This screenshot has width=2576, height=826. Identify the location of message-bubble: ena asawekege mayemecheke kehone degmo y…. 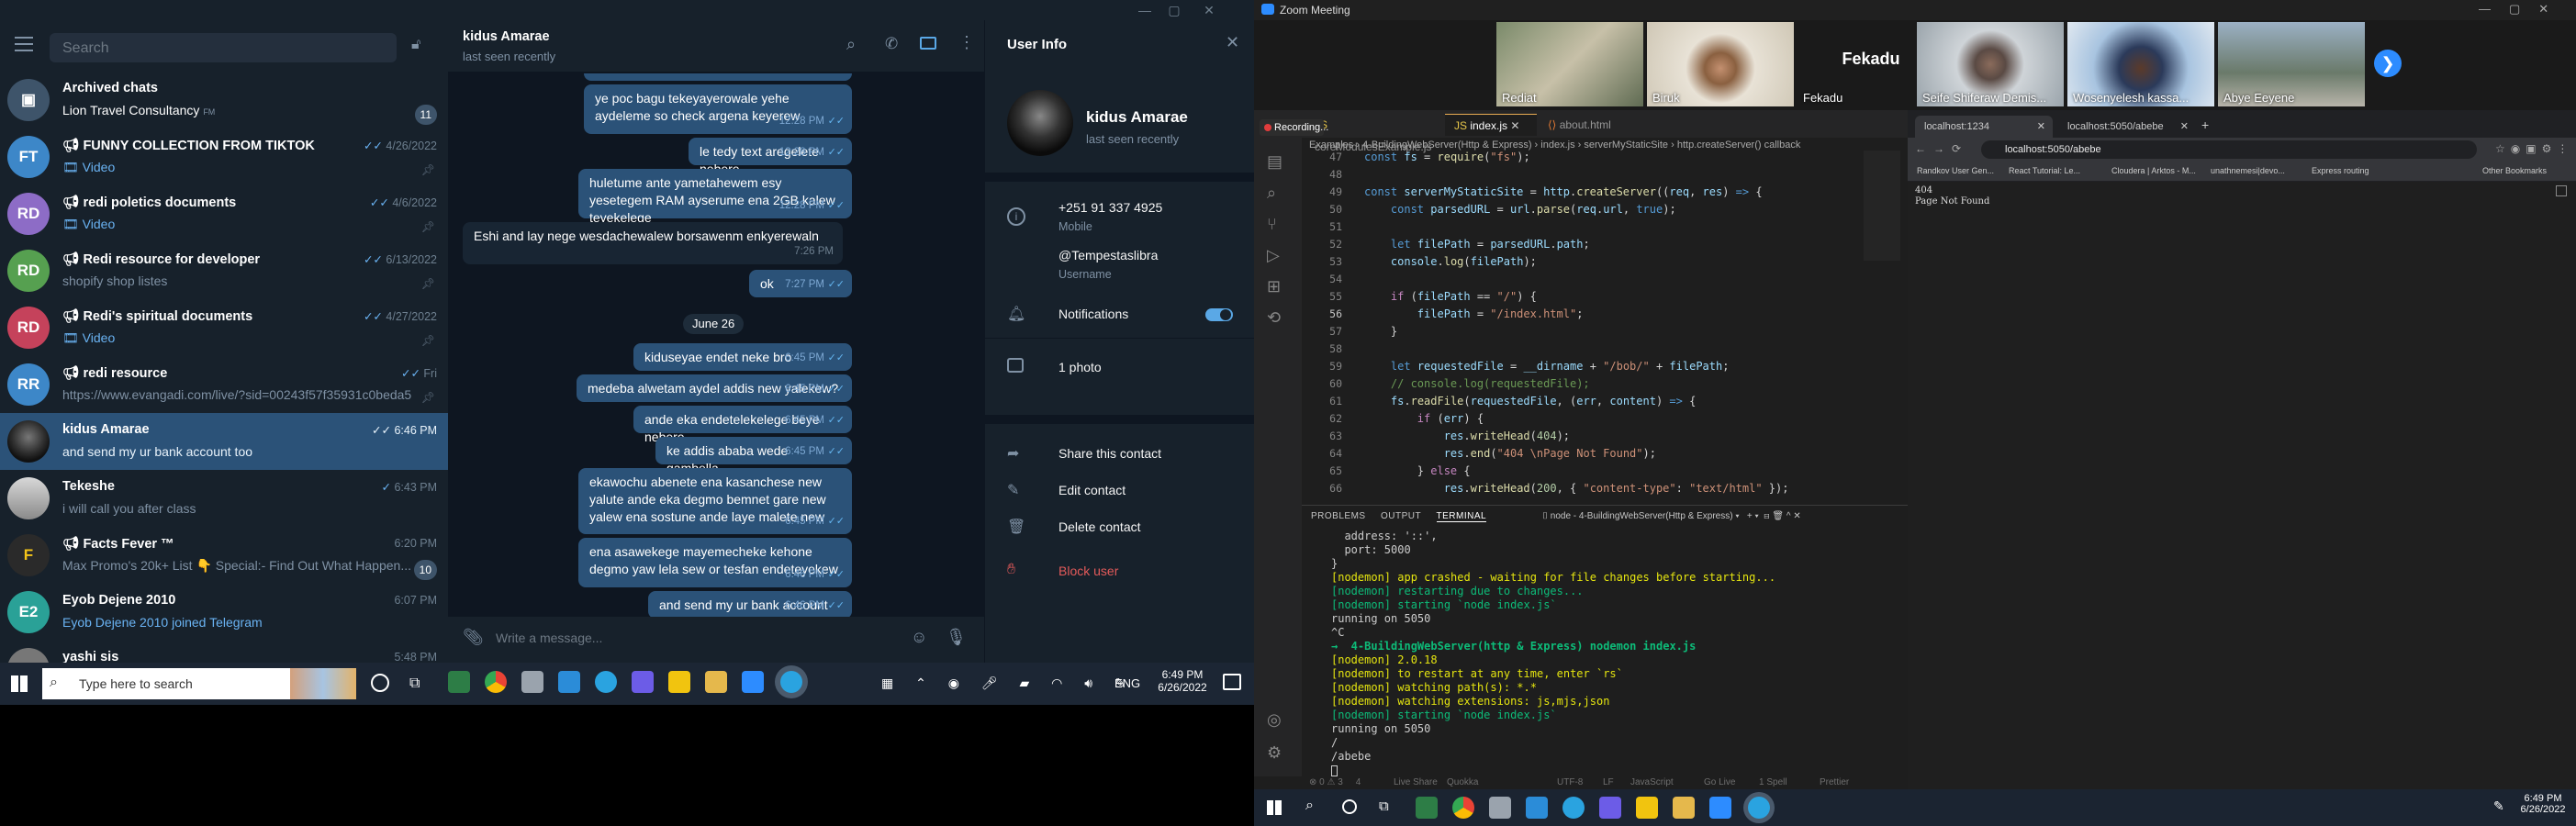
(715, 562).